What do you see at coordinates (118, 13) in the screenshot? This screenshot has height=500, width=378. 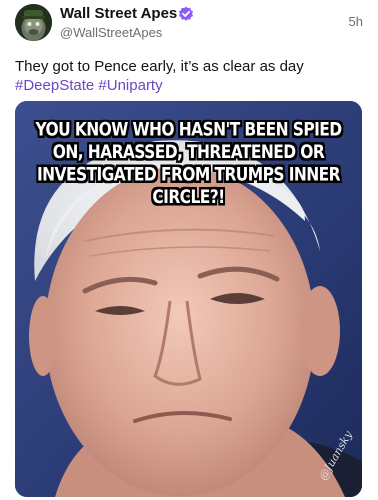 I see `author-name: Wall Street Apes` at bounding box center [118, 13].